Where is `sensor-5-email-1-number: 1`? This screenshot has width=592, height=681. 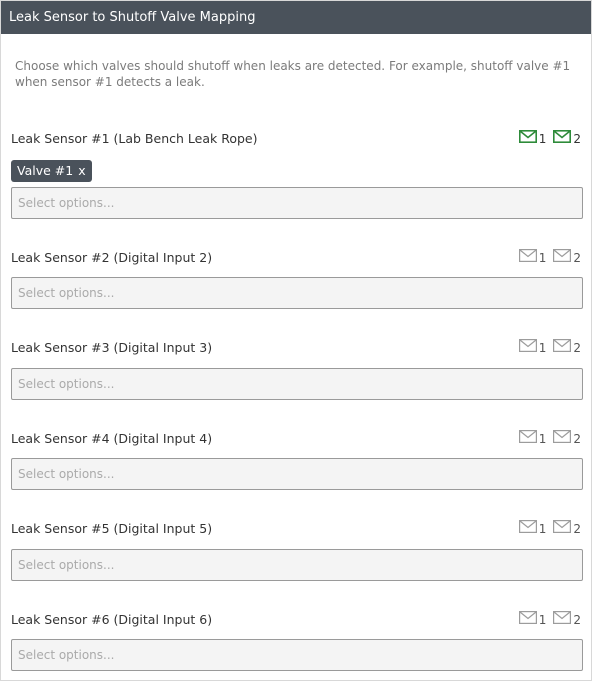 sensor-5-email-1-number: 1 is located at coordinates (542, 529).